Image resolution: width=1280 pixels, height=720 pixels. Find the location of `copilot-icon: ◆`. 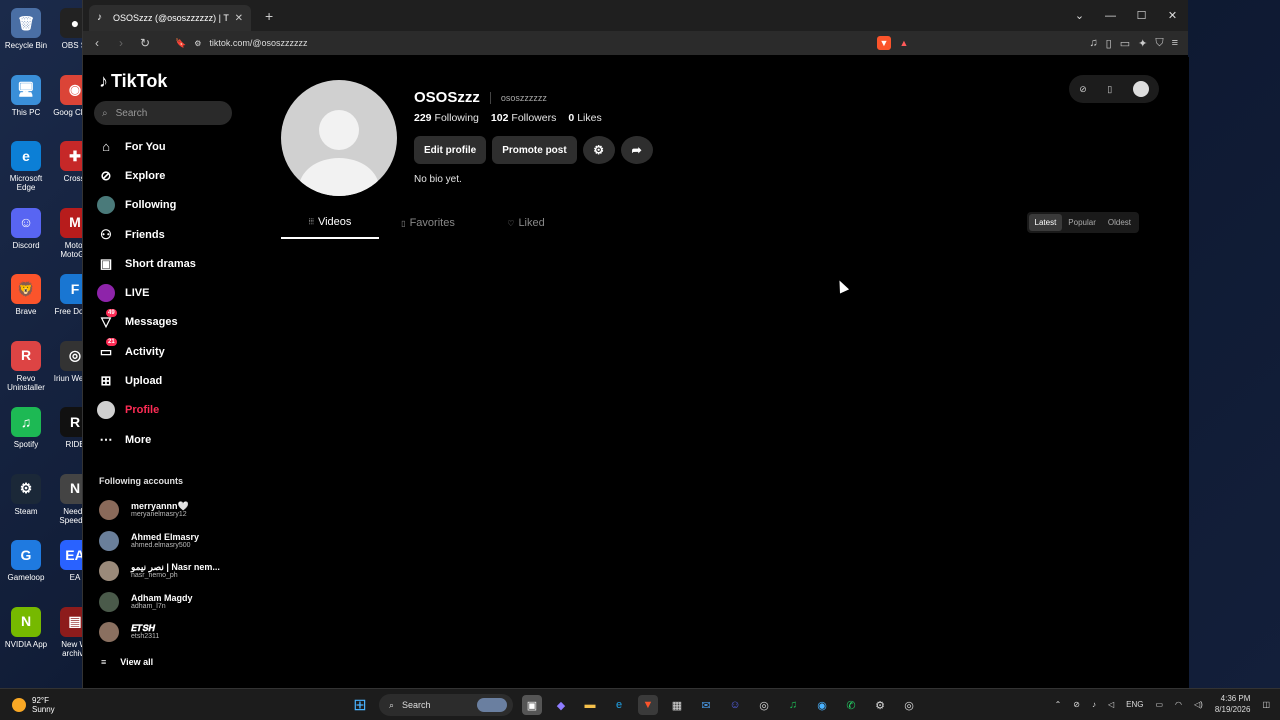

copilot-icon: ◆ is located at coordinates (561, 705).